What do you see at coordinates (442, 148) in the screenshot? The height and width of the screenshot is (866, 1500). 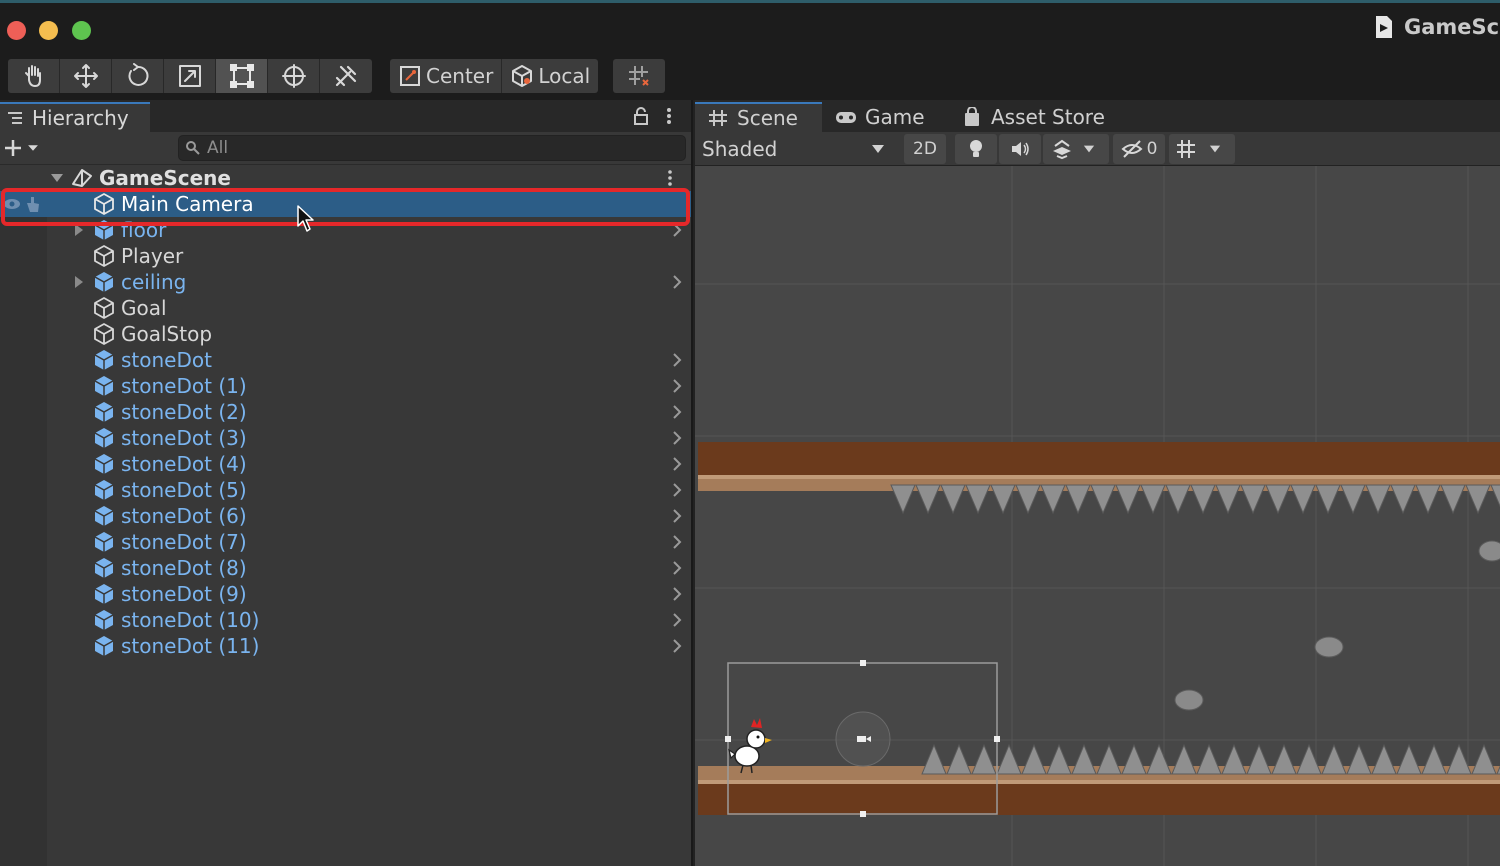 I see `search-input` at bounding box center [442, 148].